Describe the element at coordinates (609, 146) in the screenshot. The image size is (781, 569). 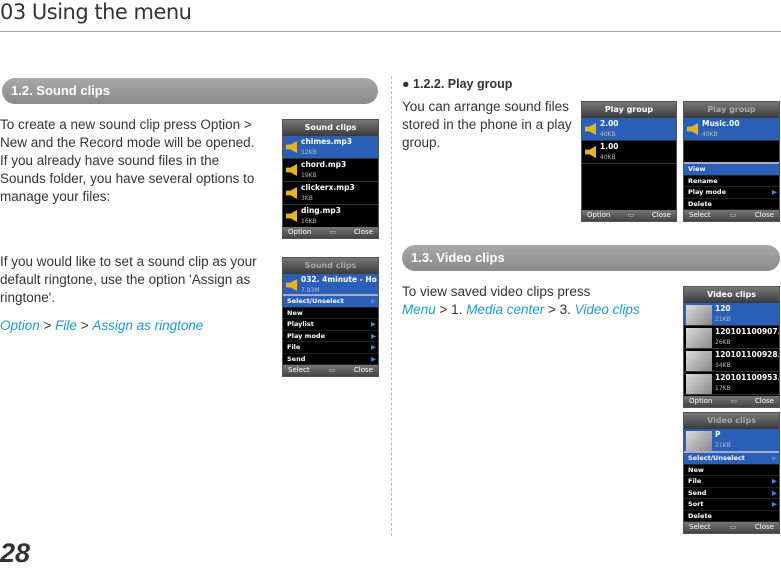
I see `item-name: 1.00` at that location.